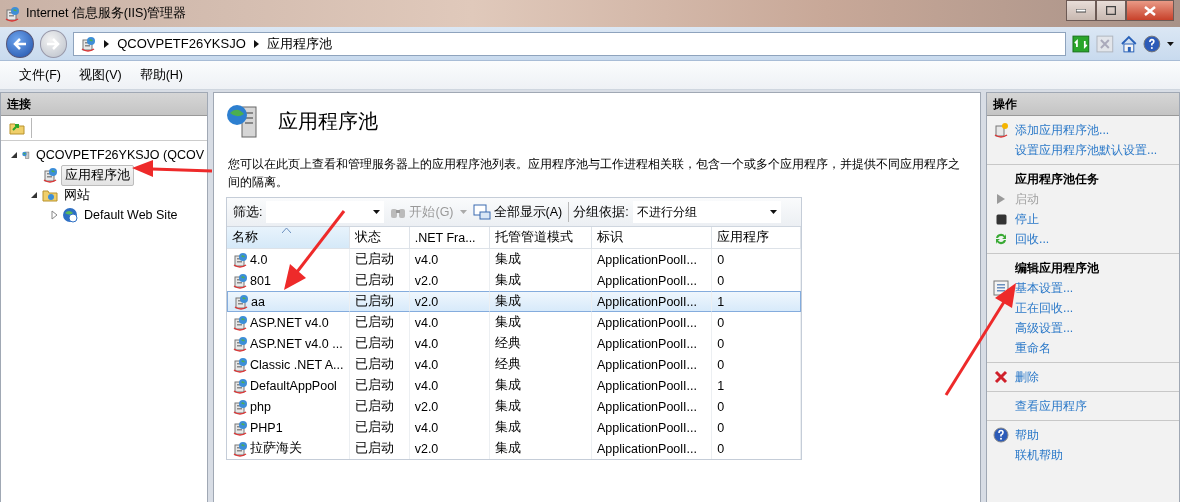  What do you see at coordinates (756, 301) in the screenshot?
I see `table-cell: 1` at bounding box center [756, 301].